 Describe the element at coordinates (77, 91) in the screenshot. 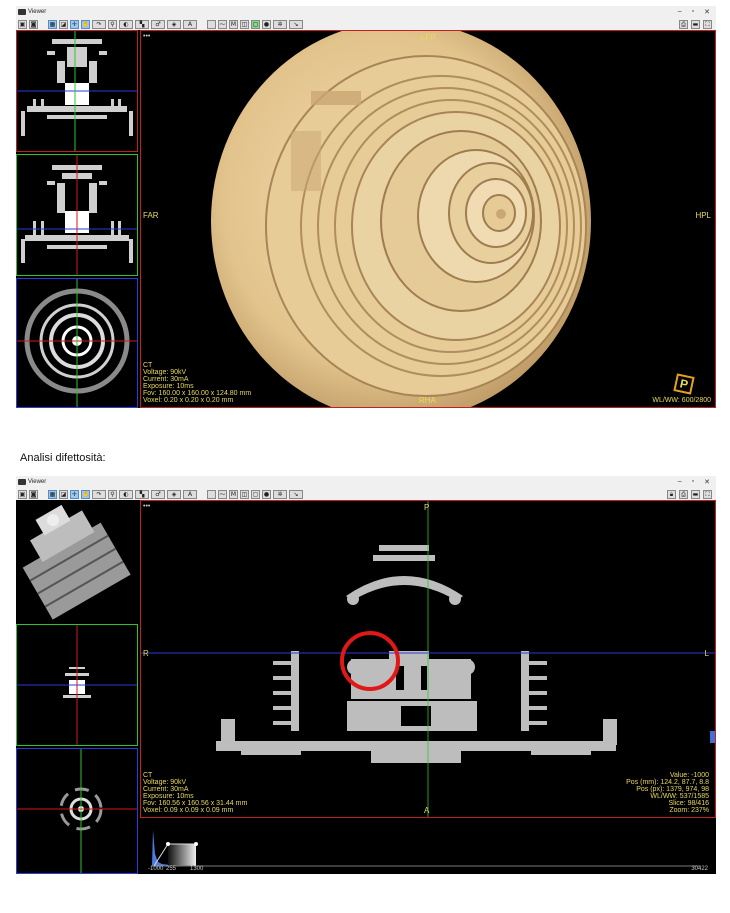

I see `thumbnail-axial` at that location.